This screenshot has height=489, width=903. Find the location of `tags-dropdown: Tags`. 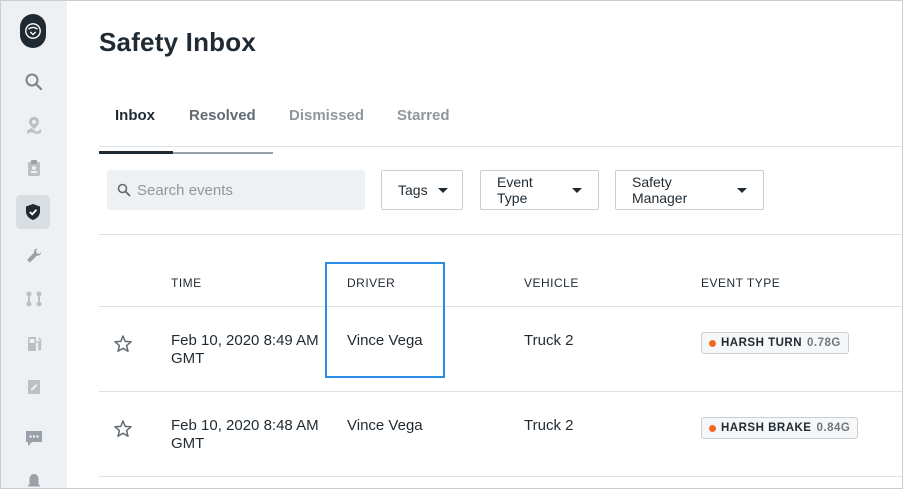

tags-dropdown: Tags is located at coordinates (422, 190).